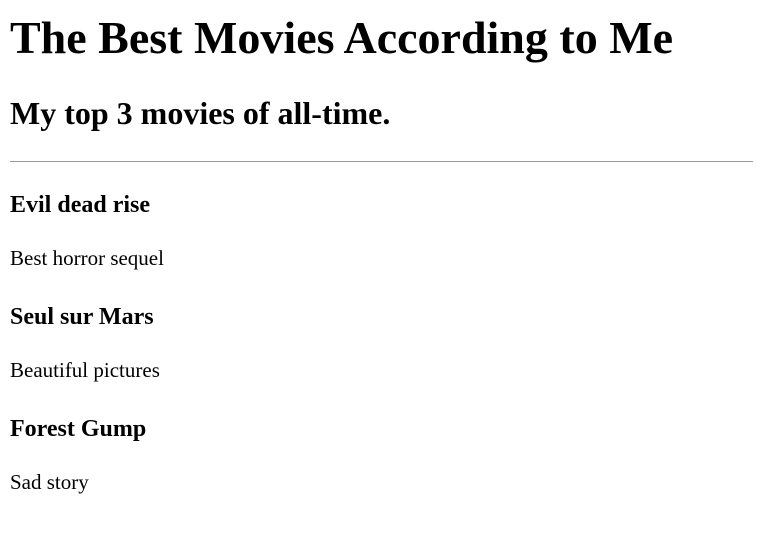  Describe the element at coordinates (342, 37) in the screenshot. I see `page-title: The Best Movies According to Me` at that location.